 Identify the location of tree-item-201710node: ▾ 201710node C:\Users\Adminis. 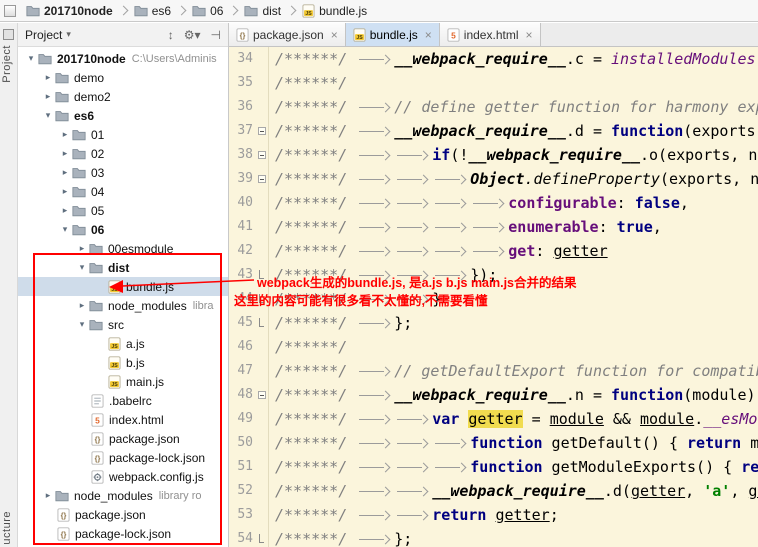
(123, 58).